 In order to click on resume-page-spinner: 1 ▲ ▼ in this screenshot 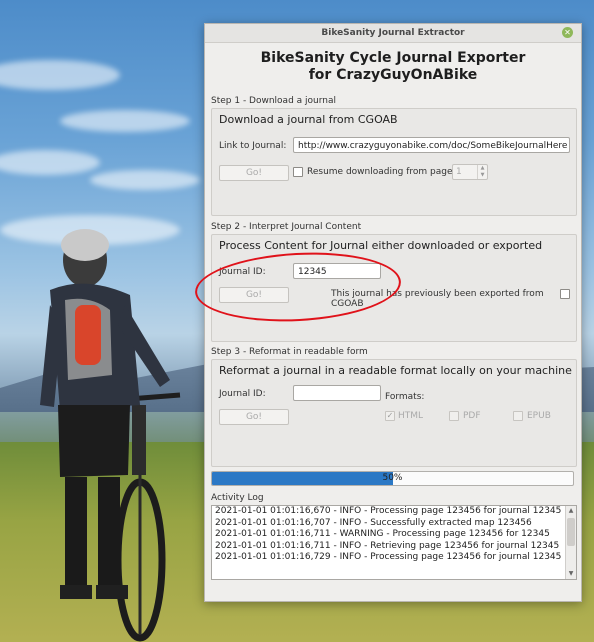, I will do `click(470, 172)`.